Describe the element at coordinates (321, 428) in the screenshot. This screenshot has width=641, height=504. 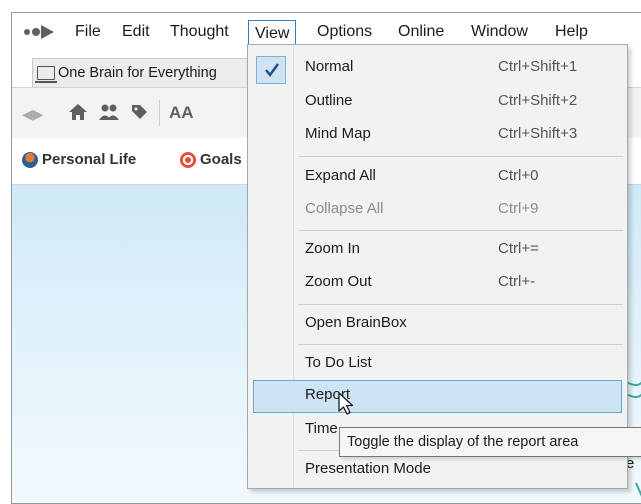
I see `menu-item-label: Time` at that location.